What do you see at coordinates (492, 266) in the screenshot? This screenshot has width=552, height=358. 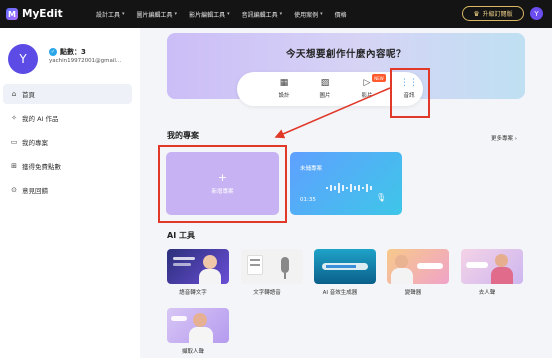 I see `vocal-remover-thumbnail` at bounding box center [492, 266].